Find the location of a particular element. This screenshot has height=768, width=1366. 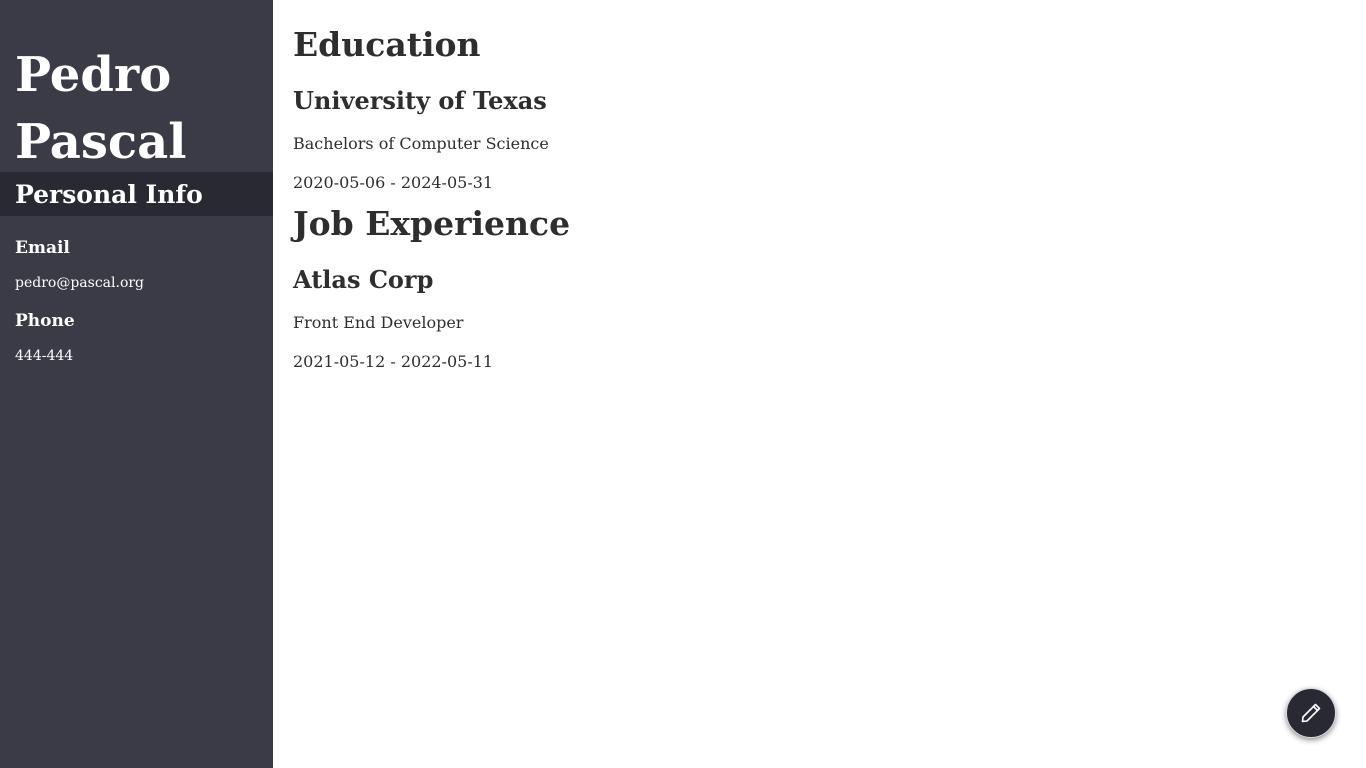

education-degree: Bachelors of Computer Science is located at coordinates (421, 143).